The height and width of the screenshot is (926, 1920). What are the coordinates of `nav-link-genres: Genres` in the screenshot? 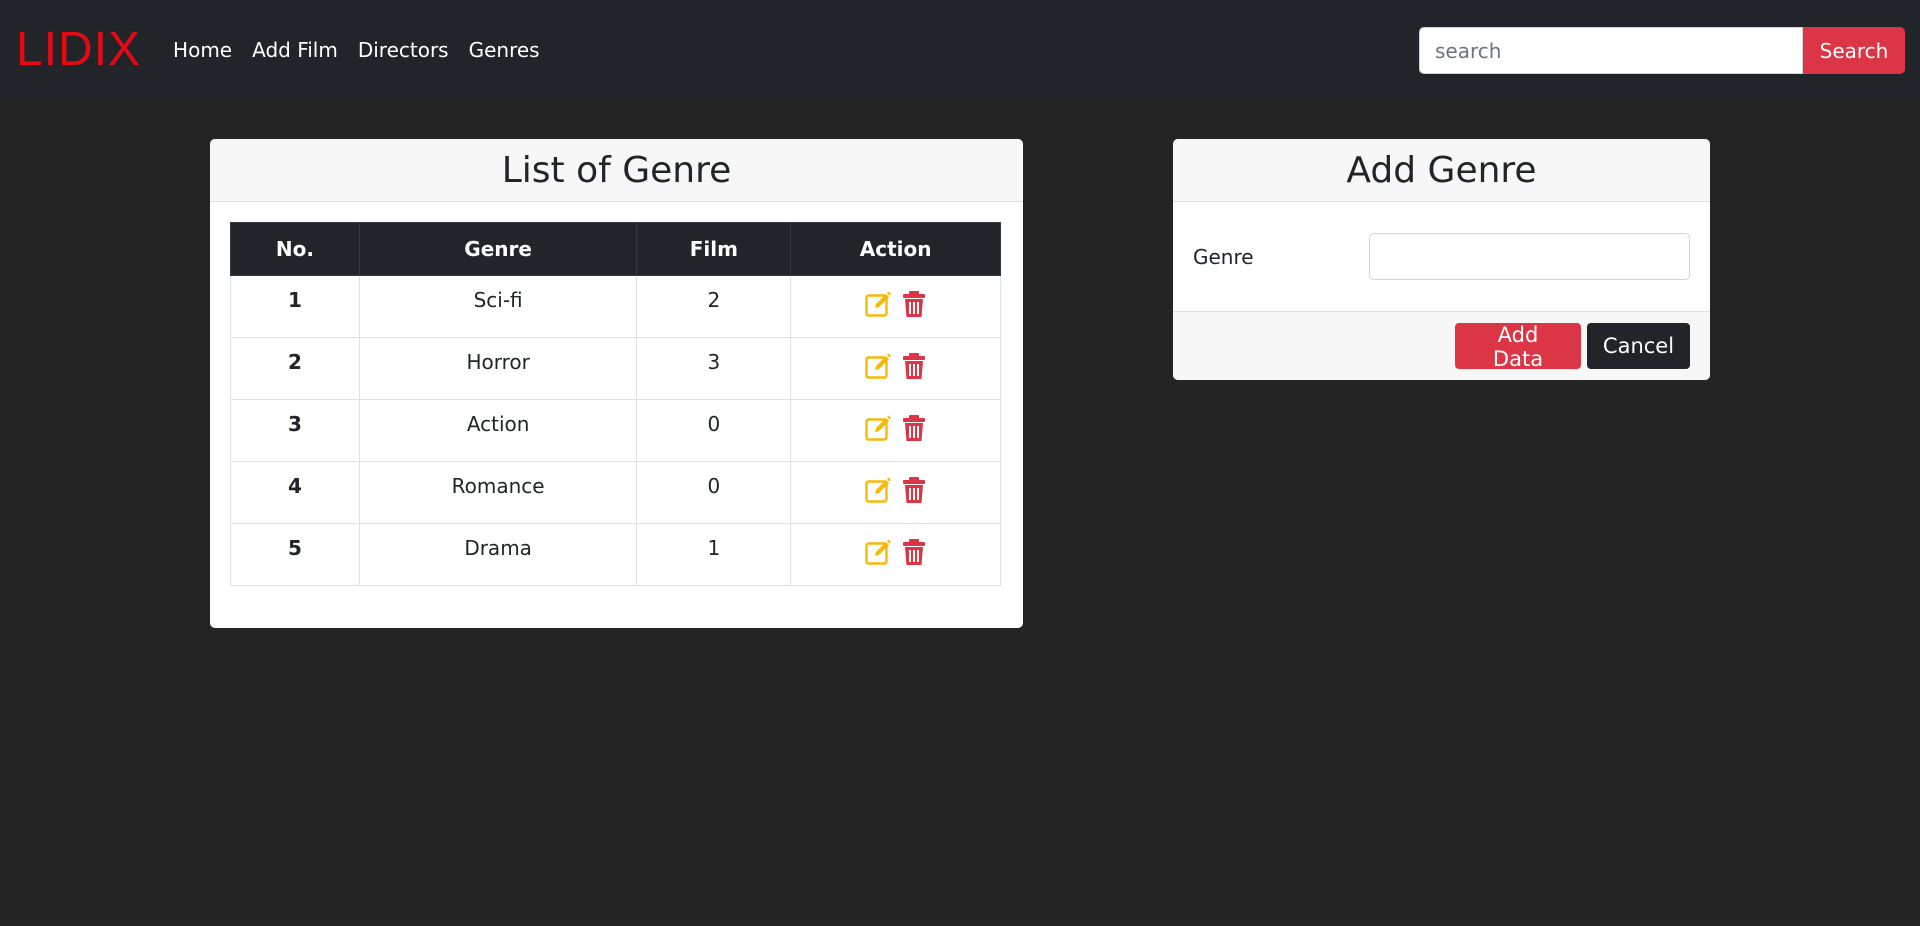 It's located at (504, 50).